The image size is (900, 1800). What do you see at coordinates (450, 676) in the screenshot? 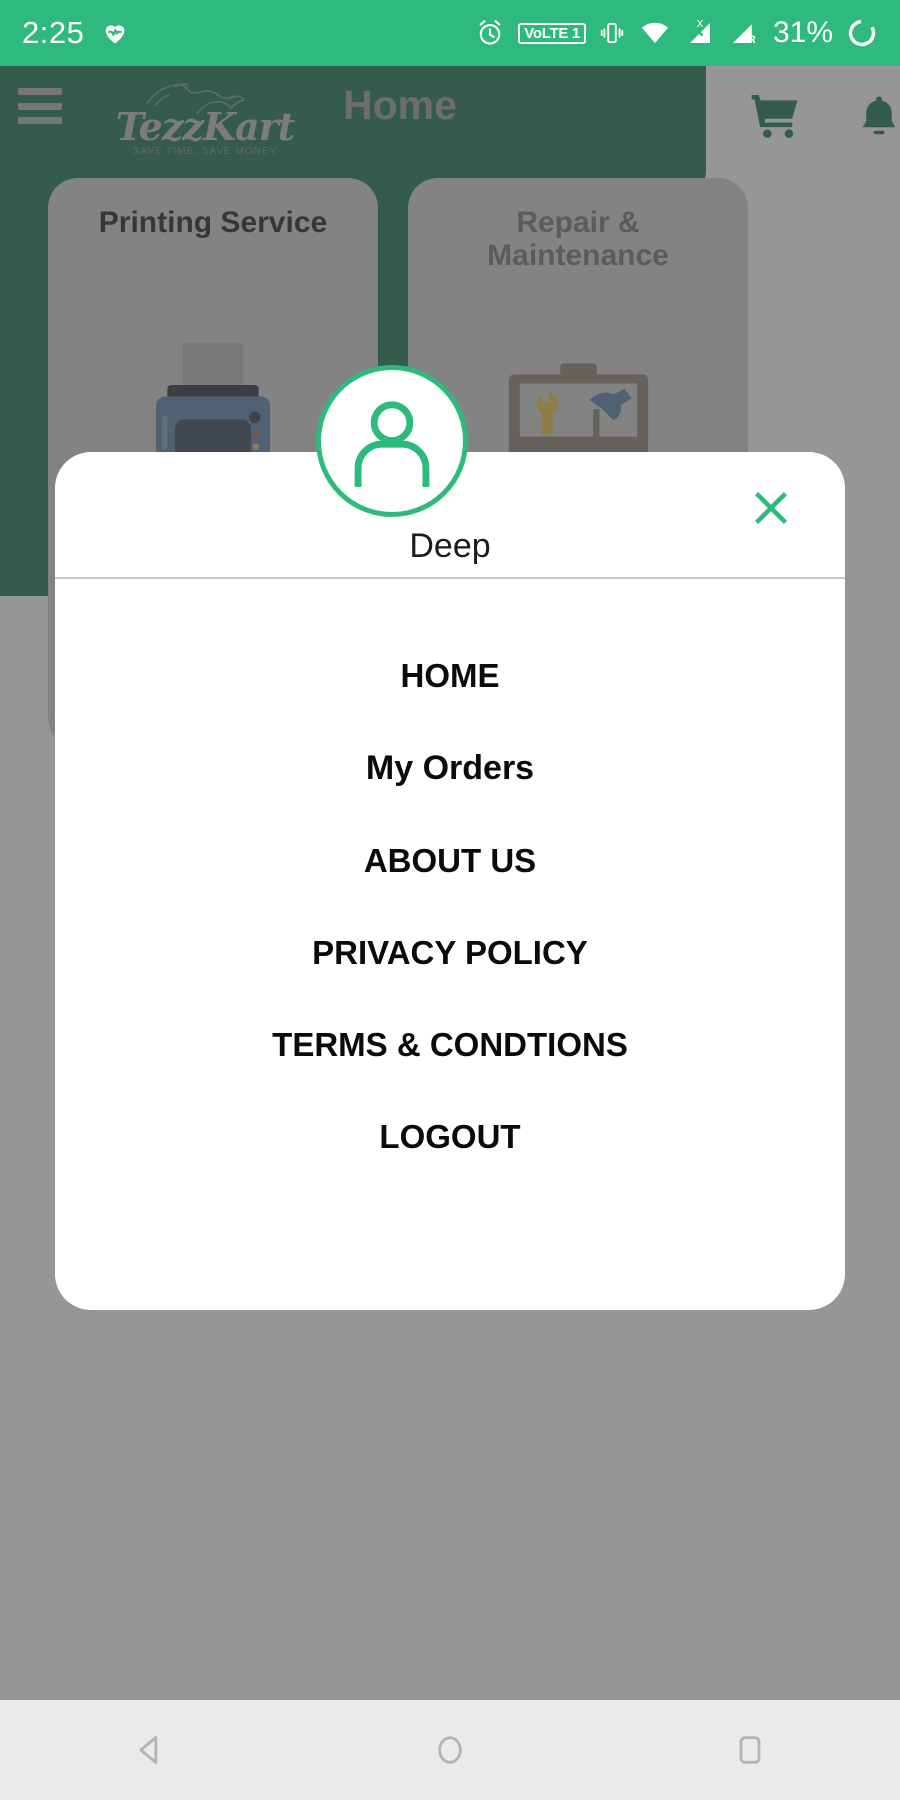
I see `menu-item-home: HOME` at bounding box center [450, 676].